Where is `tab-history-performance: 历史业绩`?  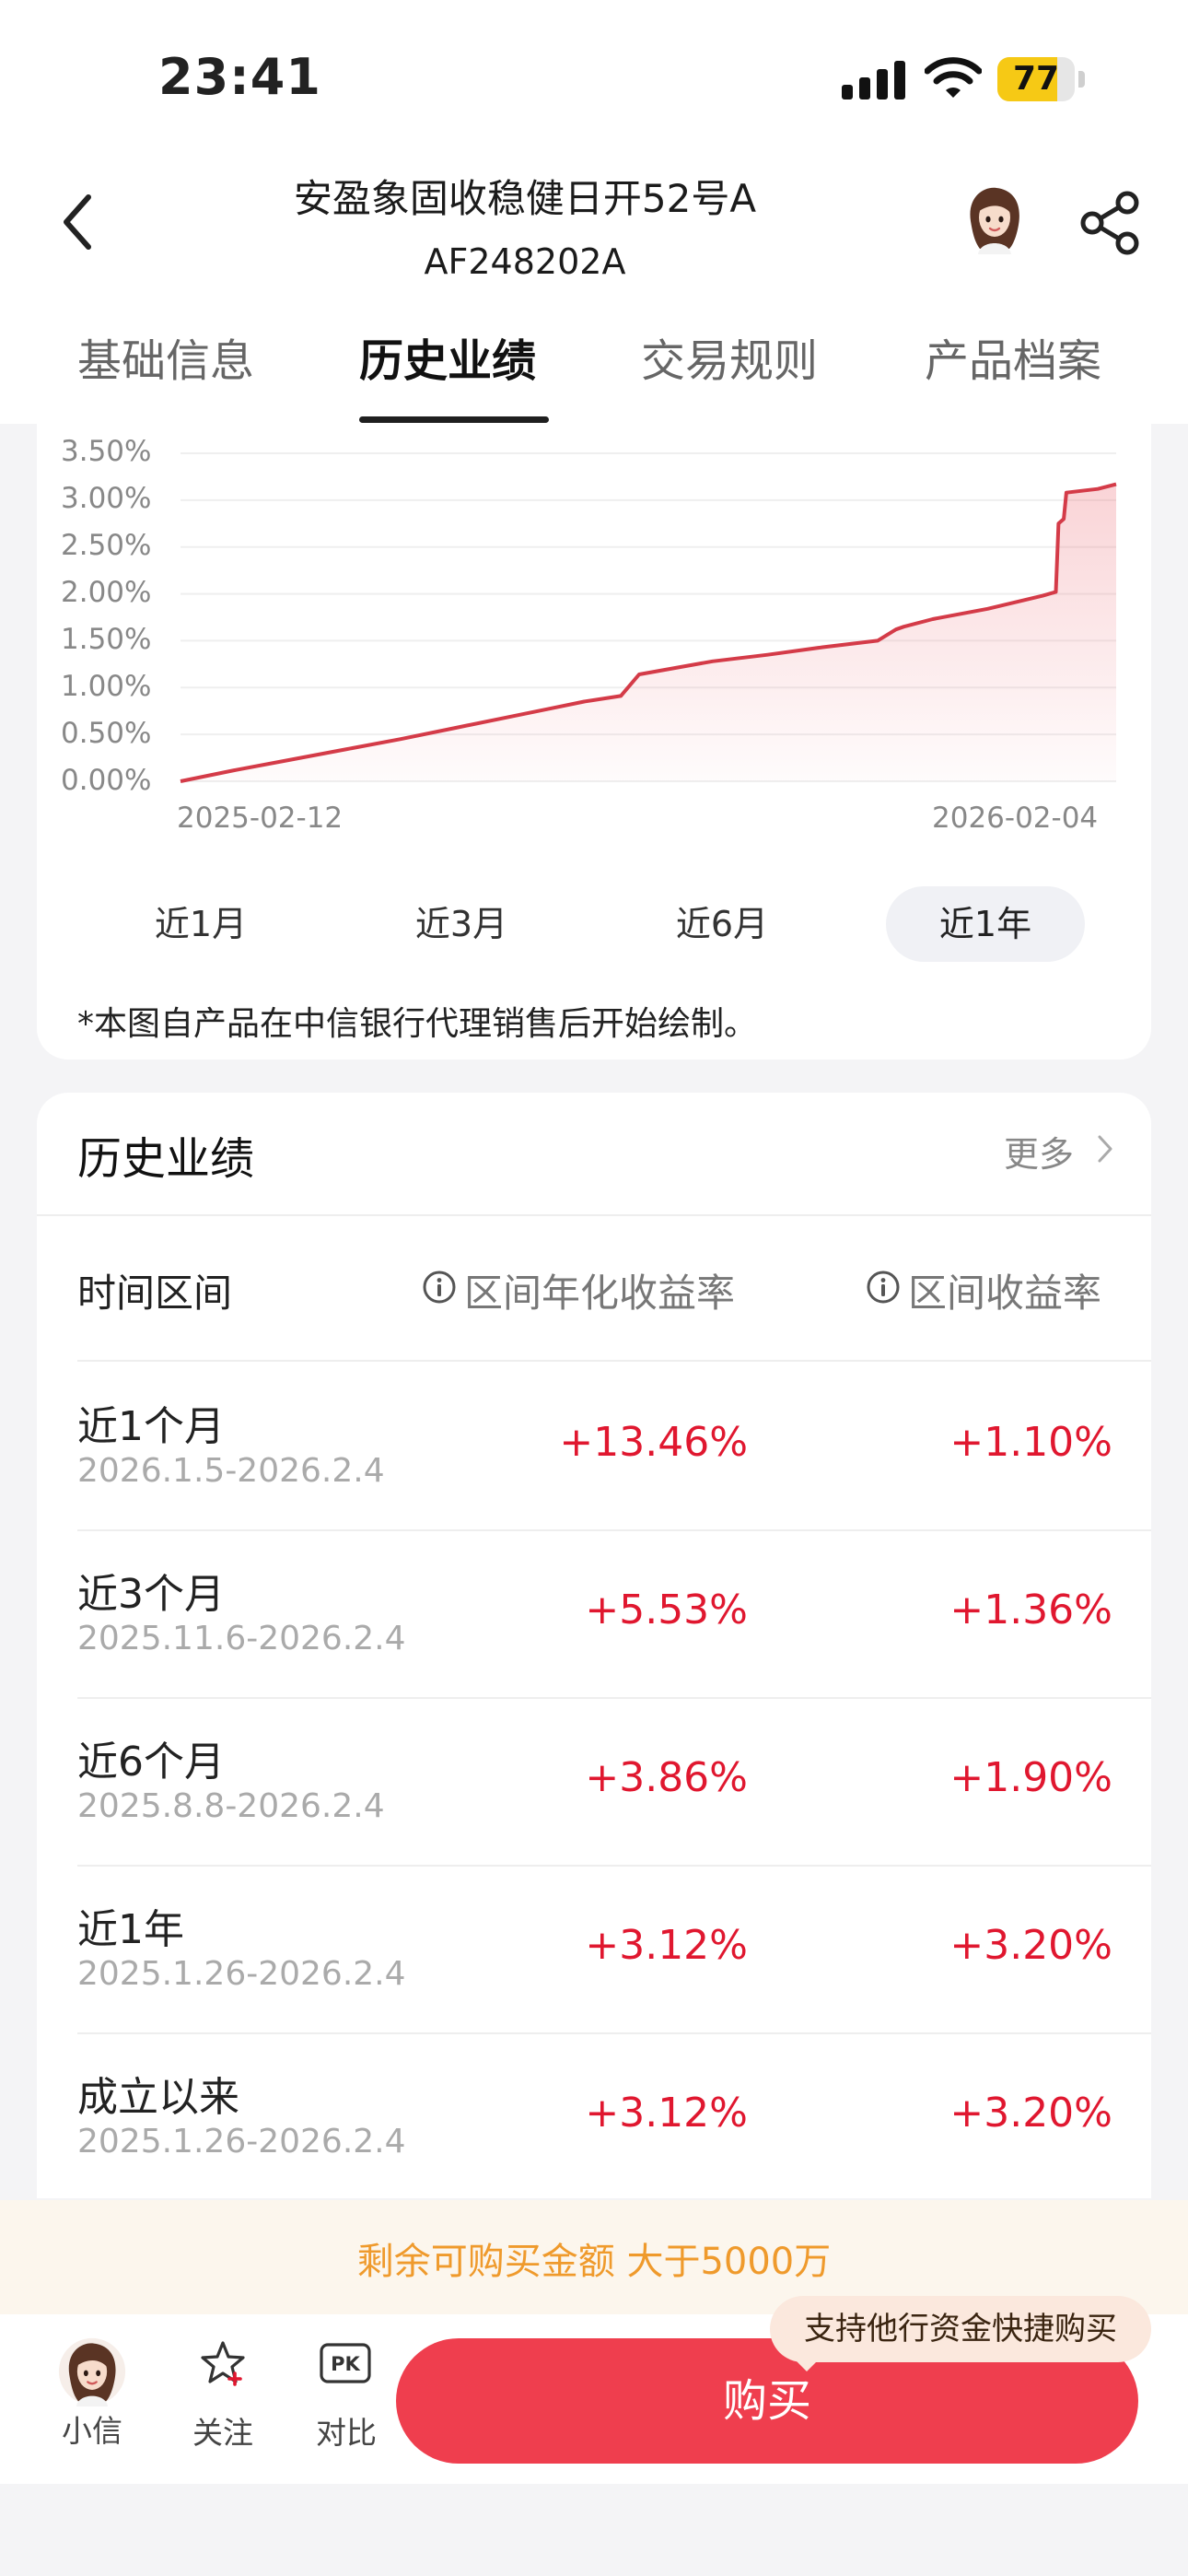 tab-history-performance: 历史业绩 is located at coordinates (447, 356).